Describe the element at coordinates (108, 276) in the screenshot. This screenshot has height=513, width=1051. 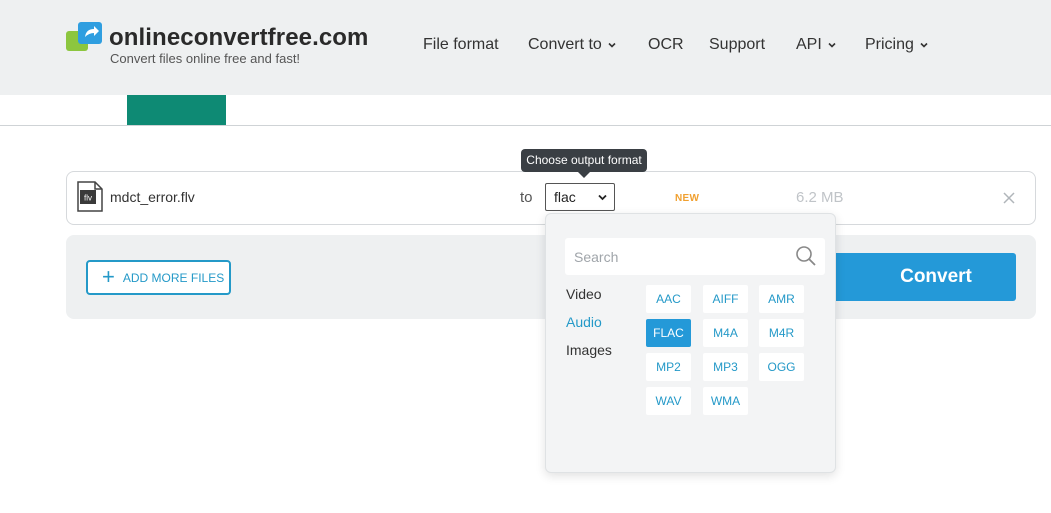
I see `plus-icon: +` at that location.